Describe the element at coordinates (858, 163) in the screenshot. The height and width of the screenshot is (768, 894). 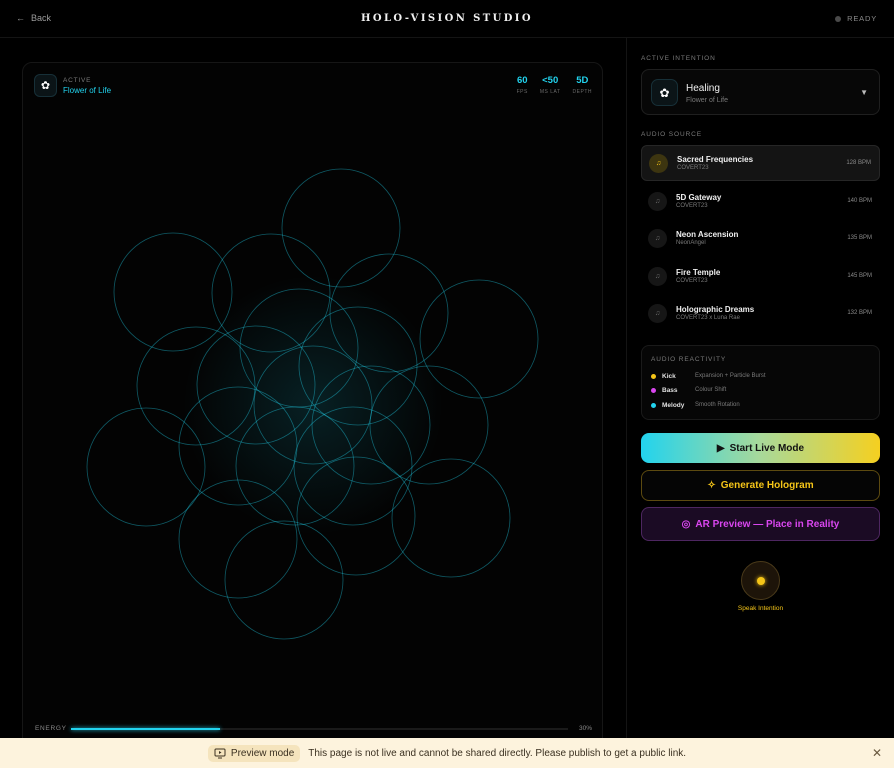
I see `track-bpm: 128 BPM` at that location.